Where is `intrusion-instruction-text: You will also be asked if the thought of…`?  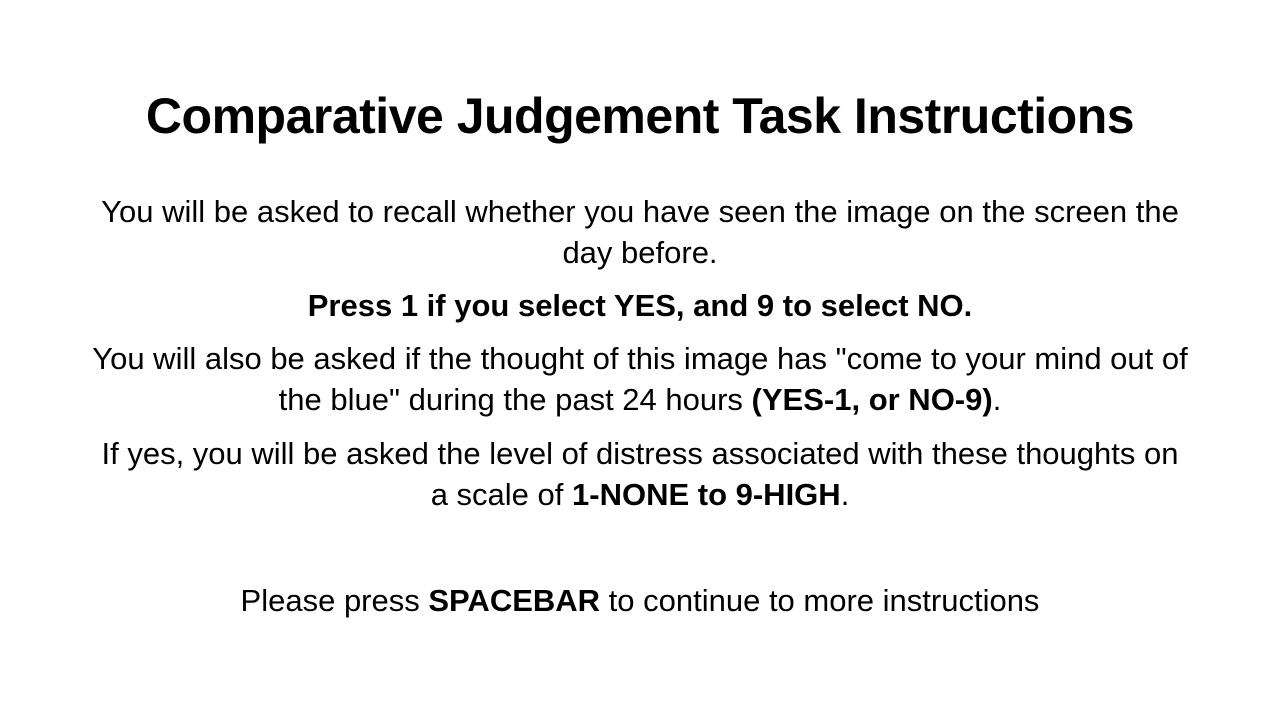 intrusion-instruction-text: You will also be asked if the thought of… is located at coordinates (640, 379).